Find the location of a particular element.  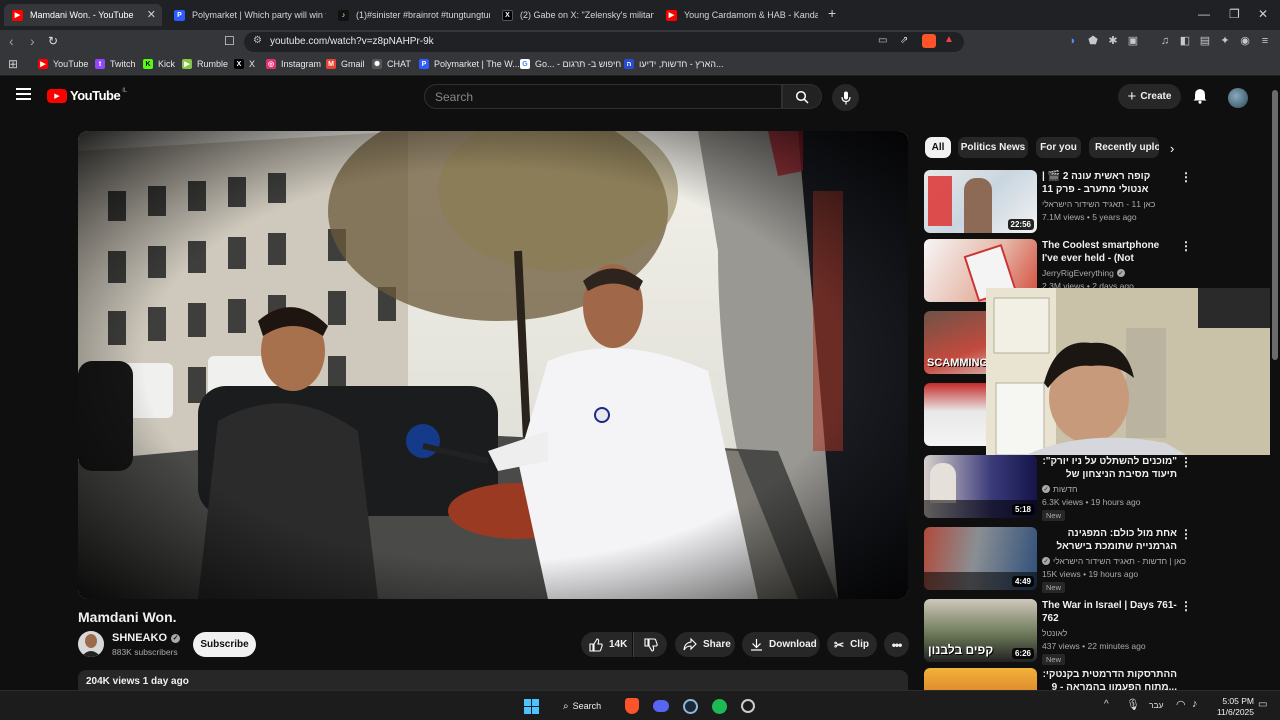

steam-icon is located at coordinates (690, 706).